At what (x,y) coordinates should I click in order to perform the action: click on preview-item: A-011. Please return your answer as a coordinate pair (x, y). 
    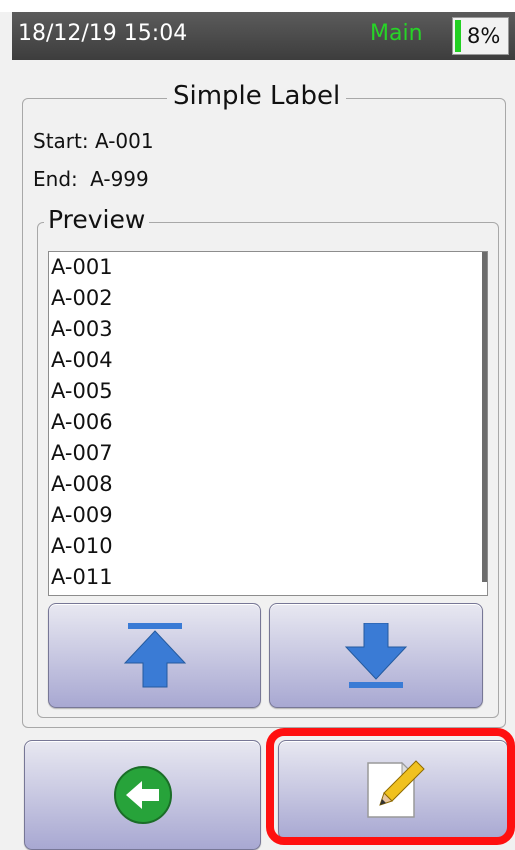
    Looking at the image, I should click on (268, 577).